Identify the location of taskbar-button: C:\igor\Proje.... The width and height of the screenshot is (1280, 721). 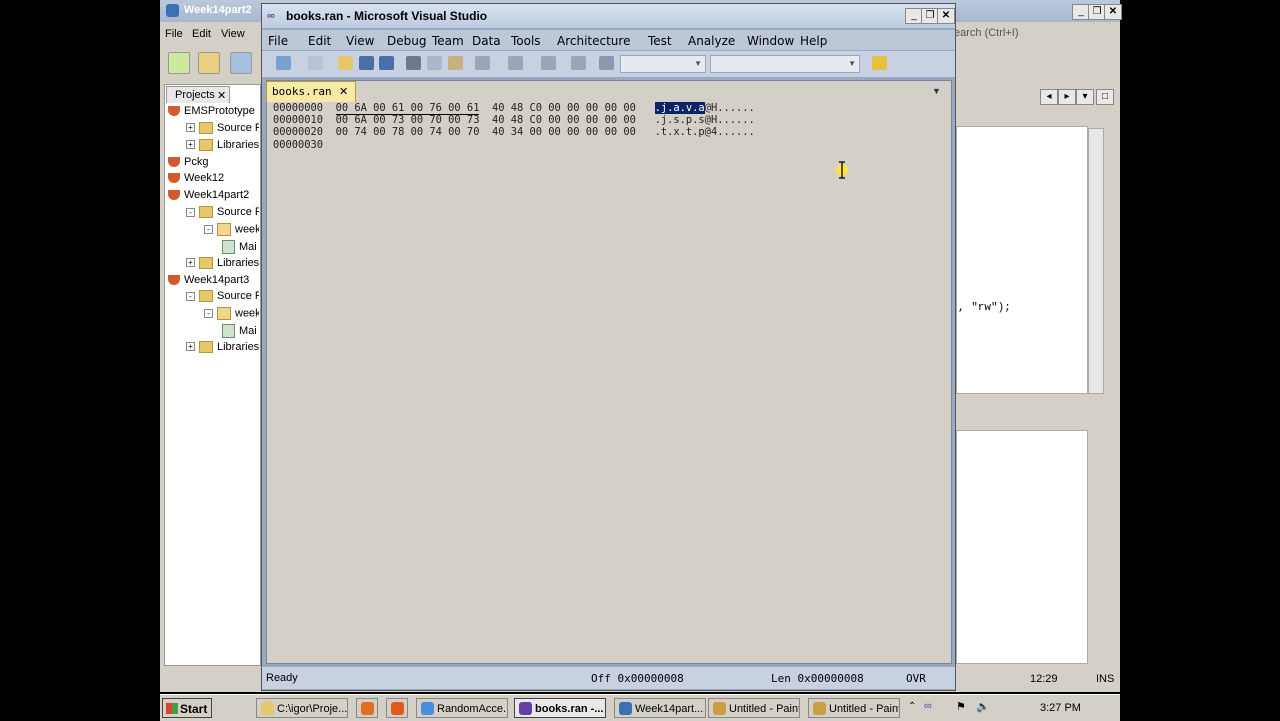
(302, 708).